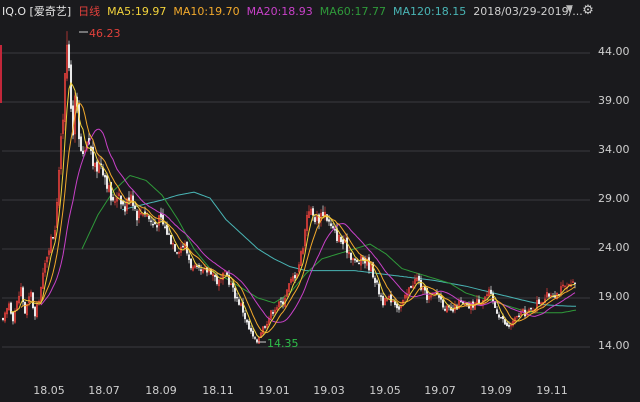  Describe the element at coordinates (49, 390) in the screenshot. I see `x-axis-tick-label: 18.05` at that location.